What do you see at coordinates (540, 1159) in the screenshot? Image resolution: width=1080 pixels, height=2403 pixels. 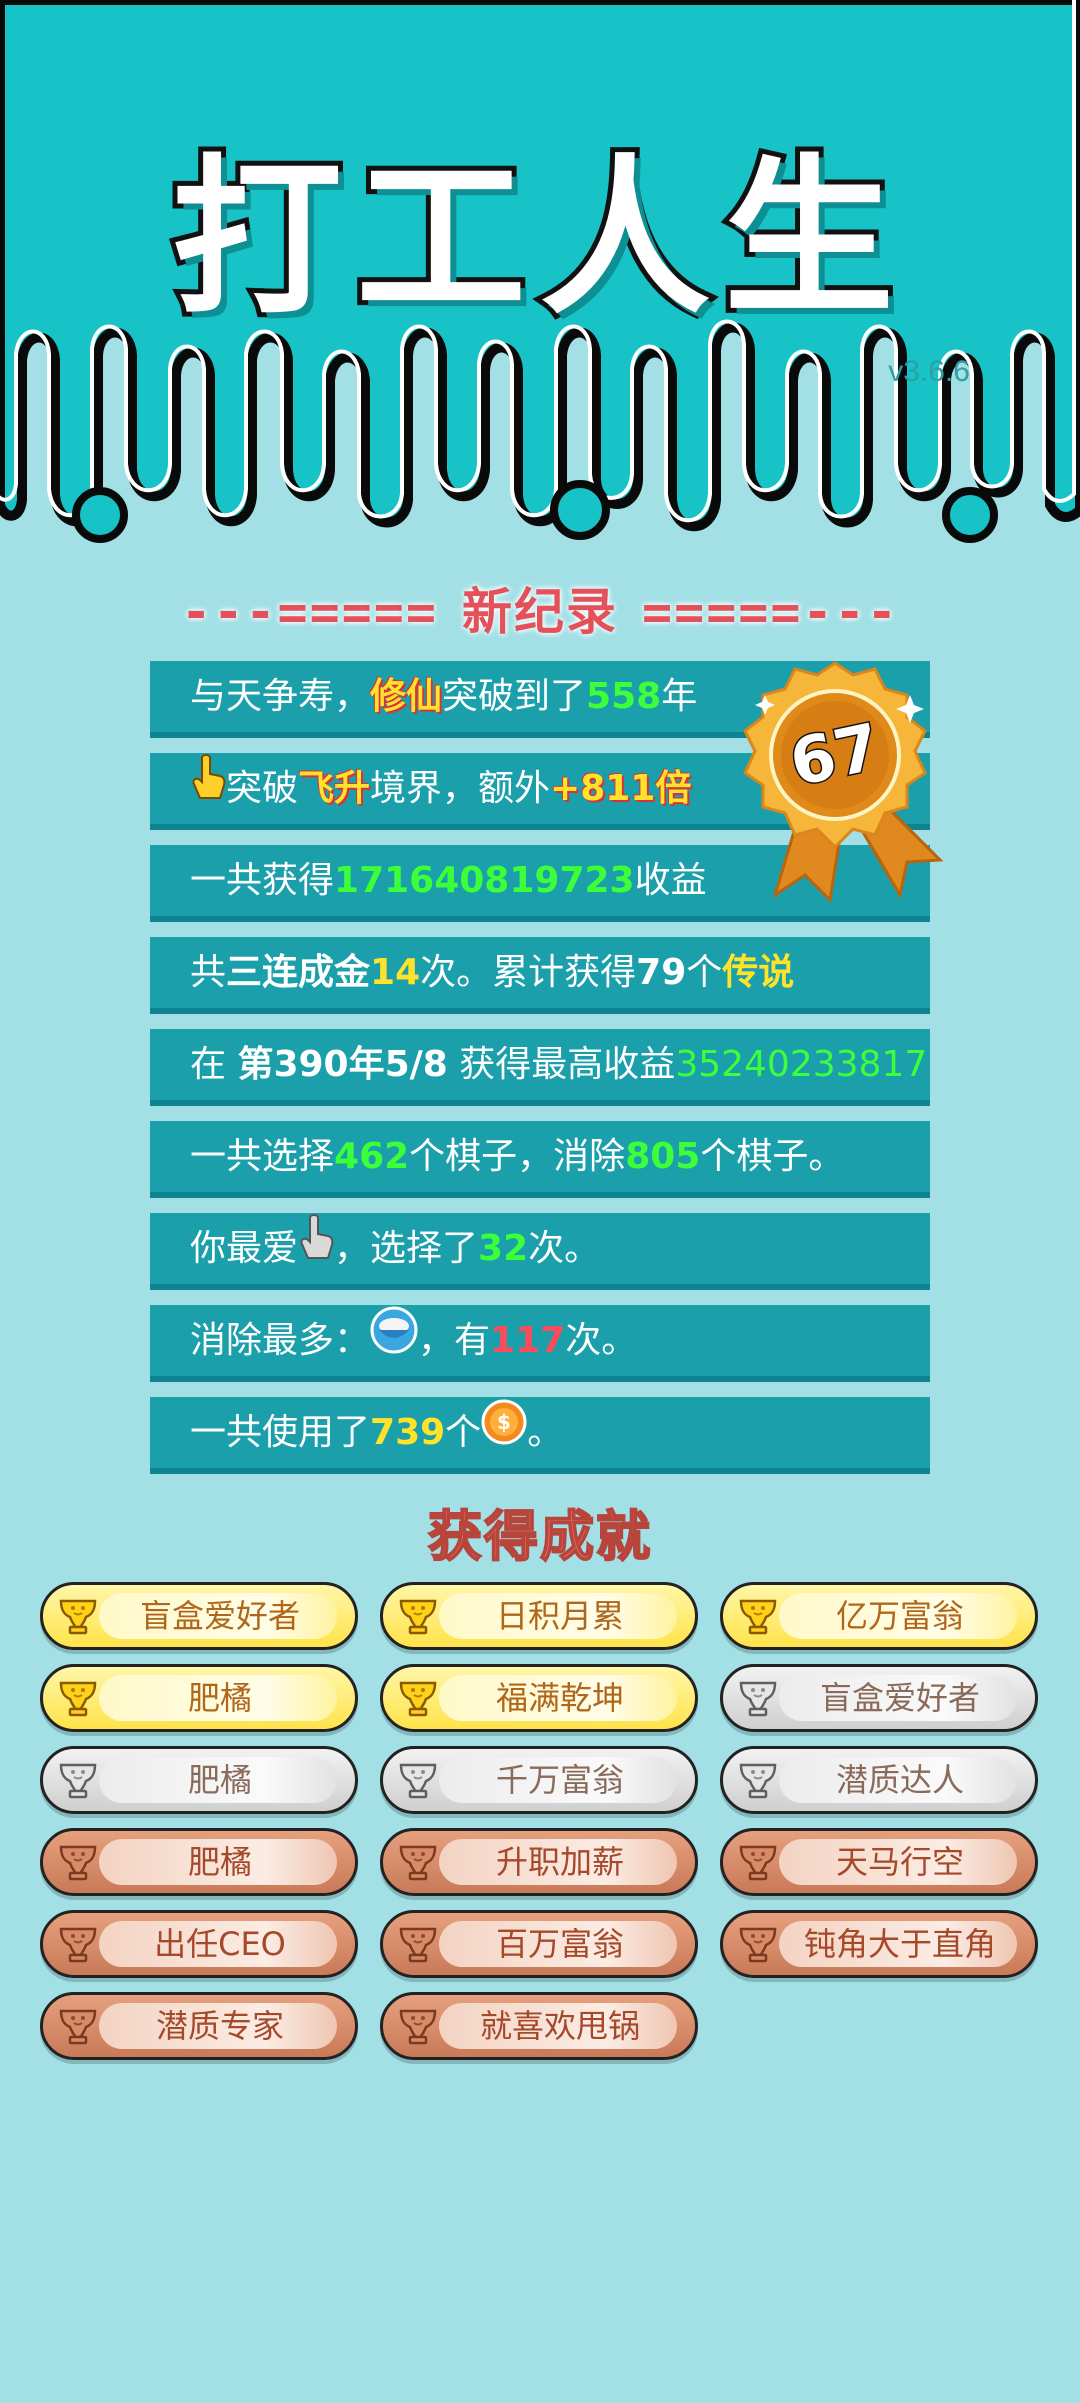 I see `stat-row-pieces: 一共选择462个棋子，消除805个棋子。` at bounding box center [540, 1159].